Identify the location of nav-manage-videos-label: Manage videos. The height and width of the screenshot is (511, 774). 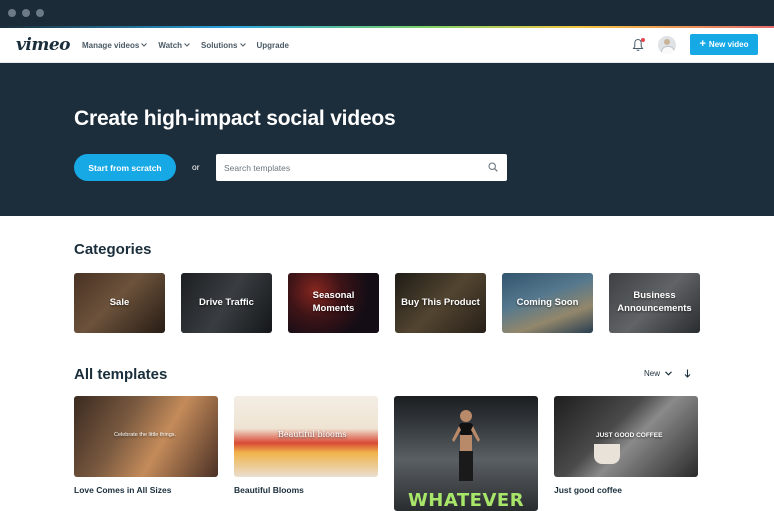
(110, 45).